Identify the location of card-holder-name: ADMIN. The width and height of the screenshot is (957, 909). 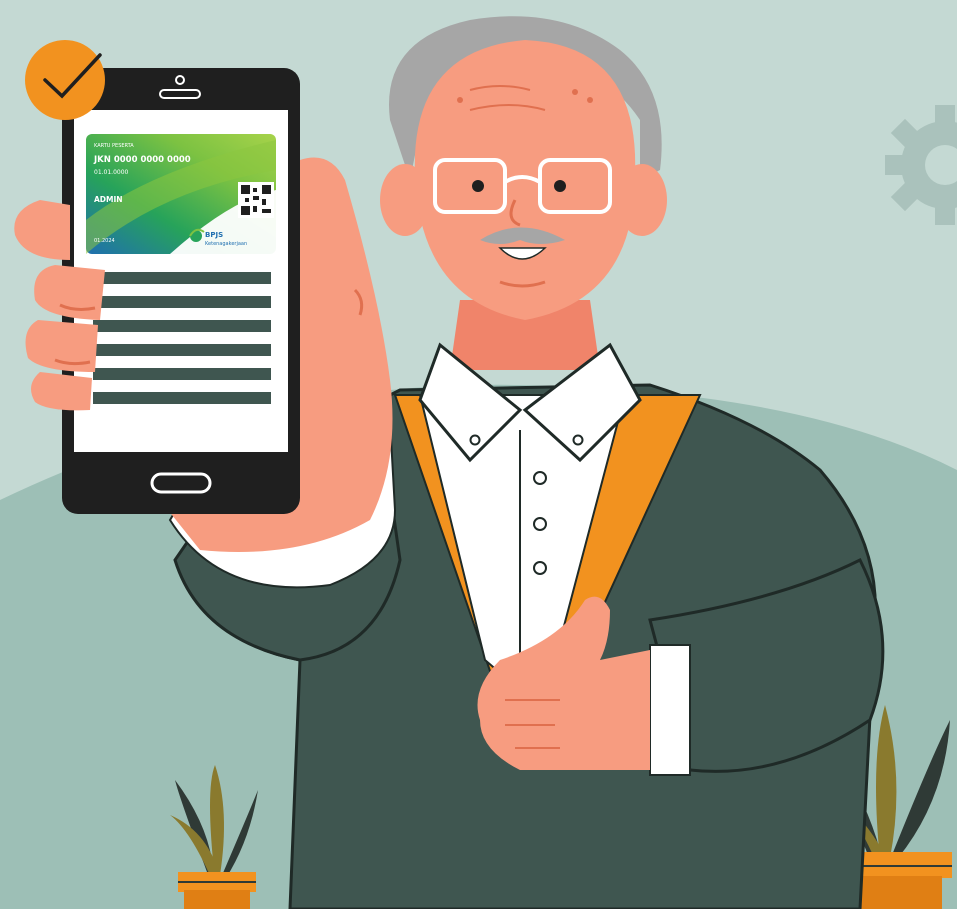
(108, 199).